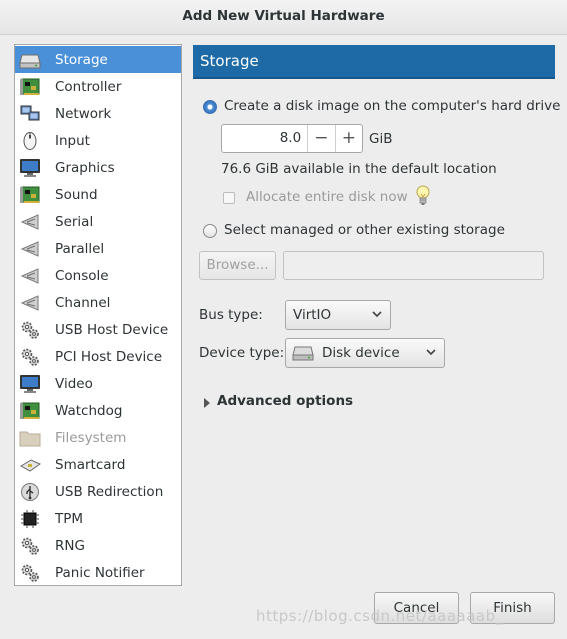  What do you see at coordinates (30, 276) in the screenshot?
I see `console-port-icon` at bounding box center [30, 276].